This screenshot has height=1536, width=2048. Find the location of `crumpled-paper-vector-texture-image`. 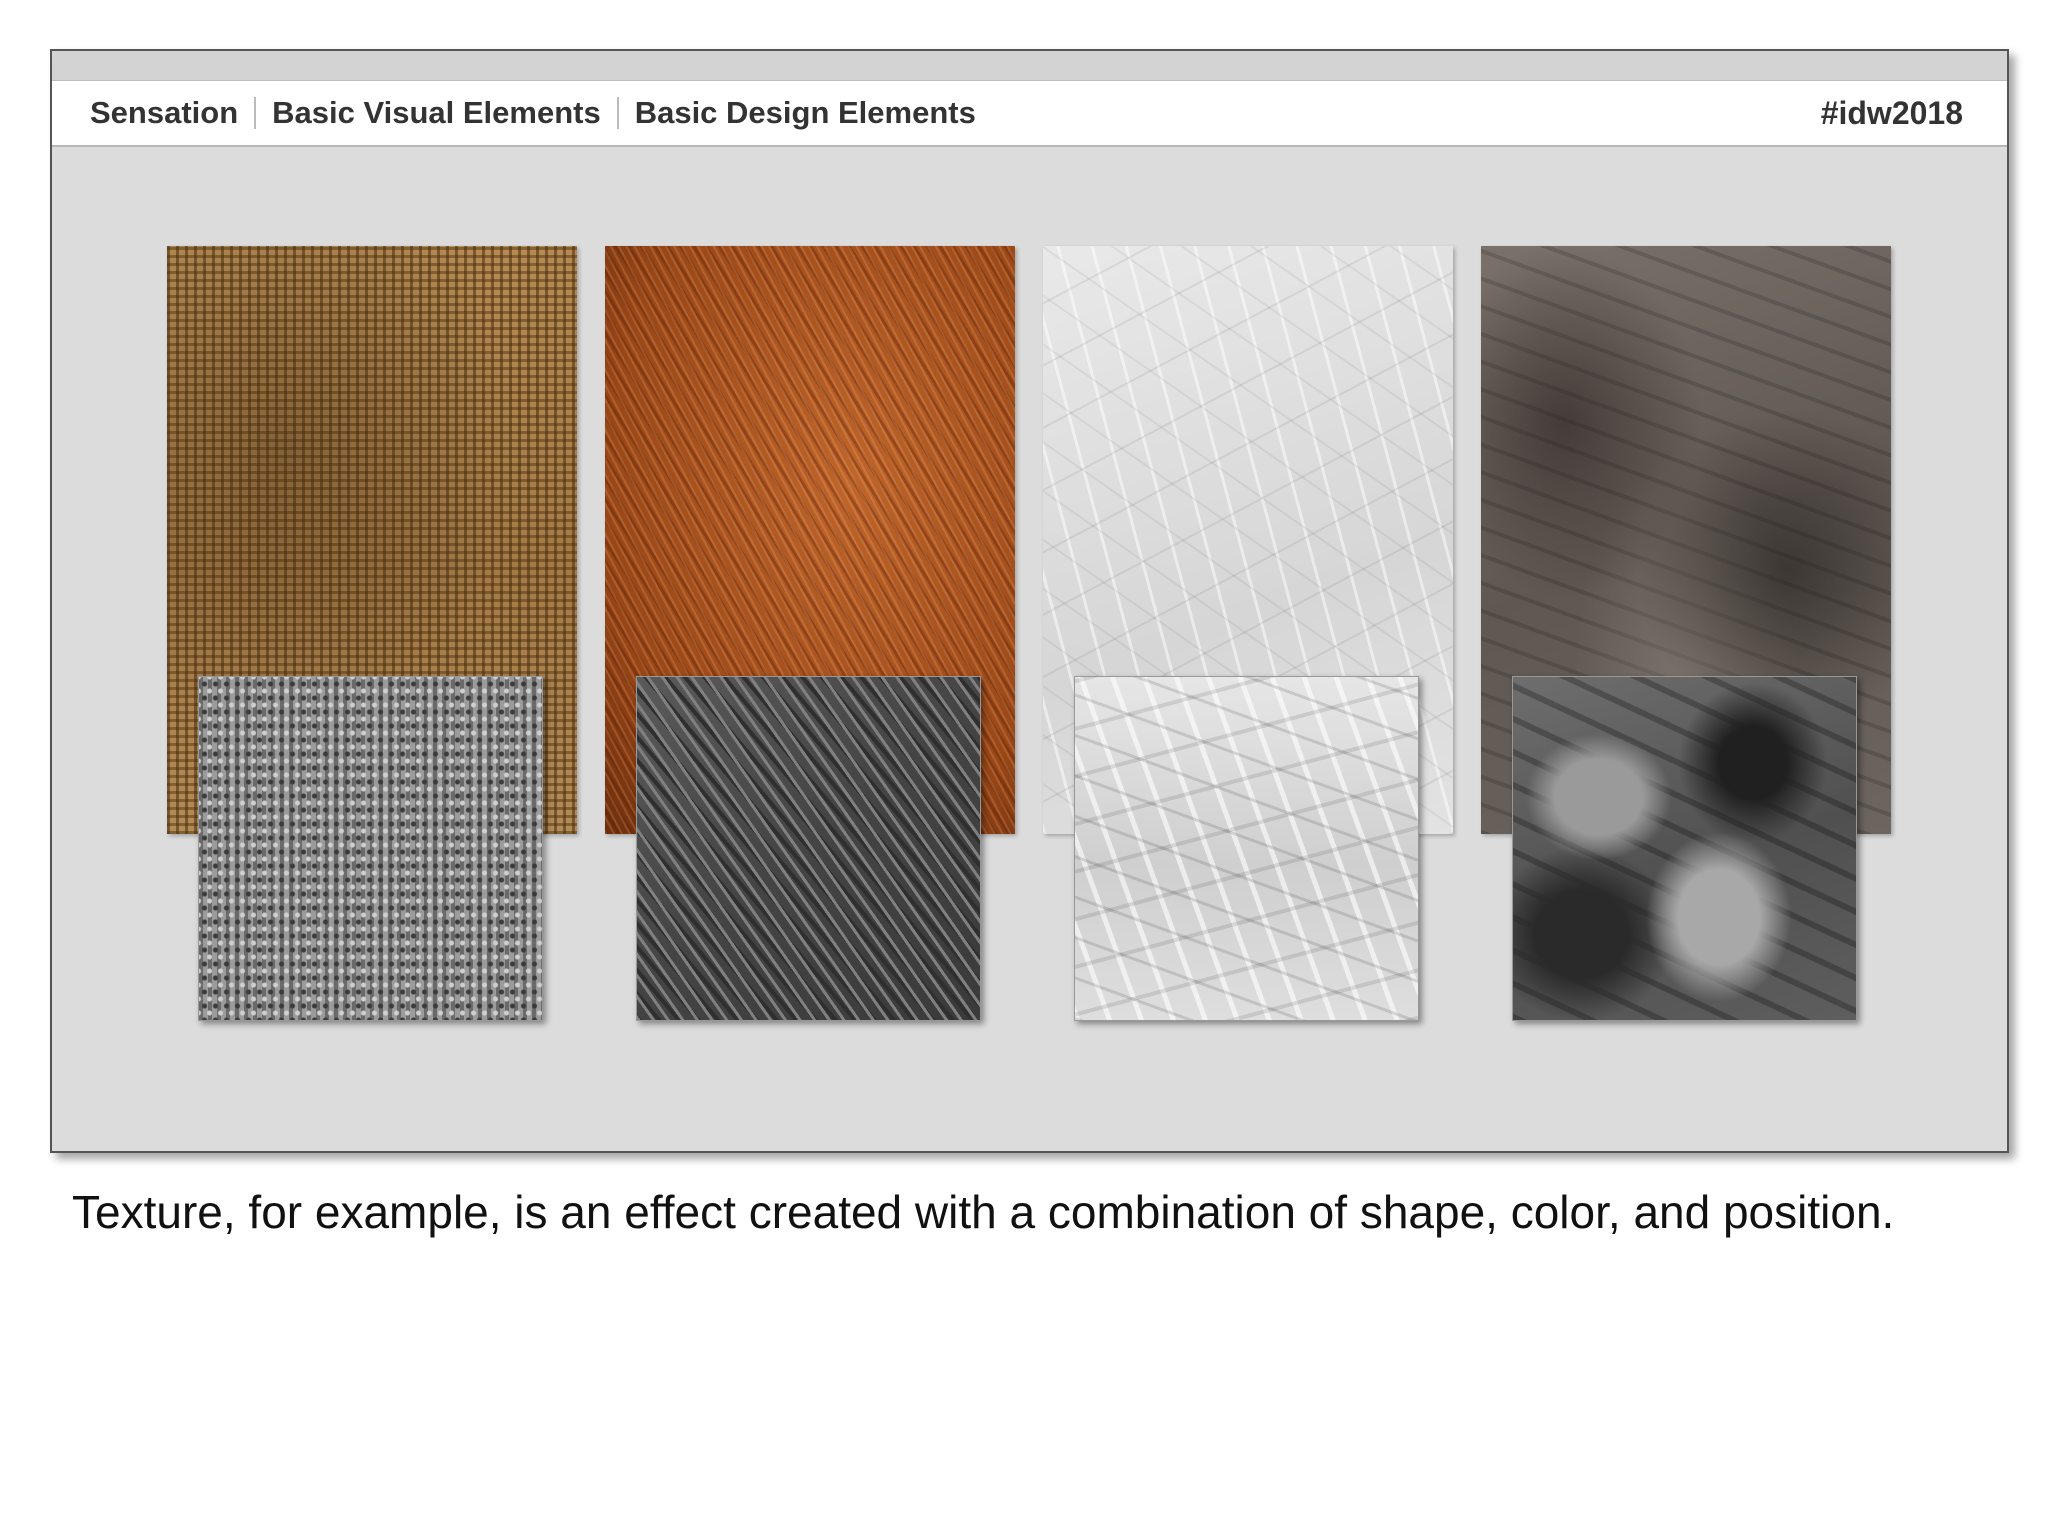

crumpled-paper-vector-texture-image is located at coordinates (1246, 848).